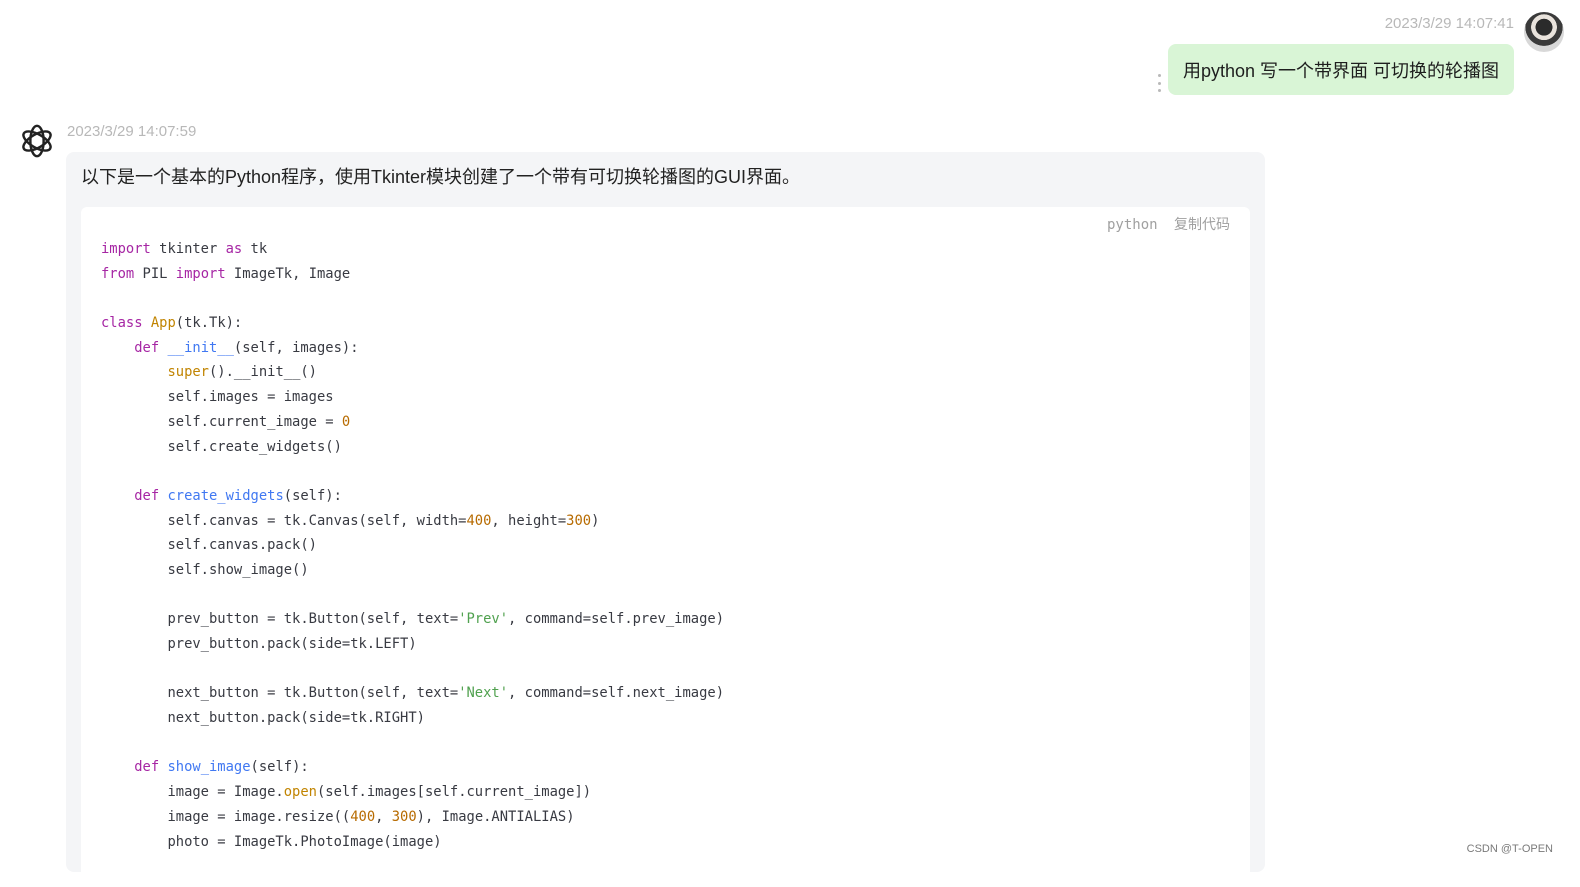 The image size is (1580, 887). What do you see at coordinates (242, 372) in the screenshot?
I see `code-line: super().__init__()` at bounding box center [242, 372].